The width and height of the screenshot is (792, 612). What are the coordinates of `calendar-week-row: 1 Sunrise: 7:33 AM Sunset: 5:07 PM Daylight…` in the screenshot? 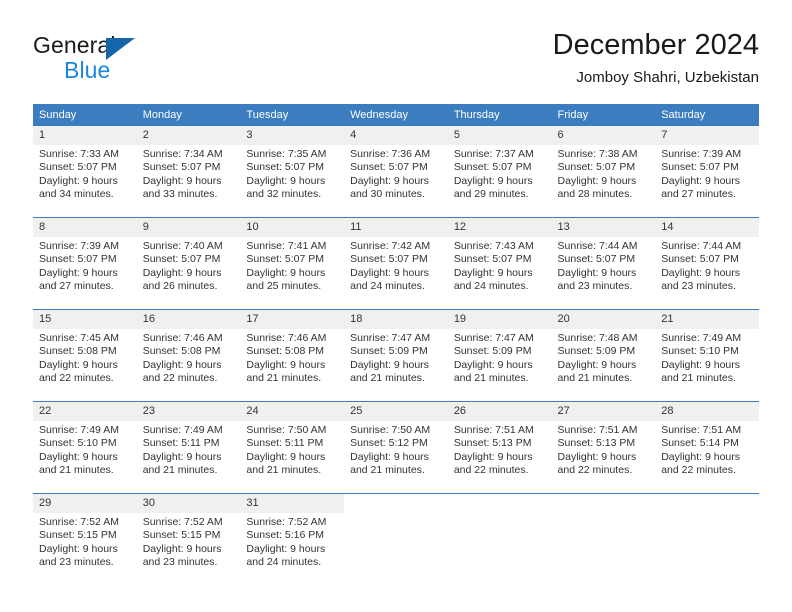 It's located at (396, 167).